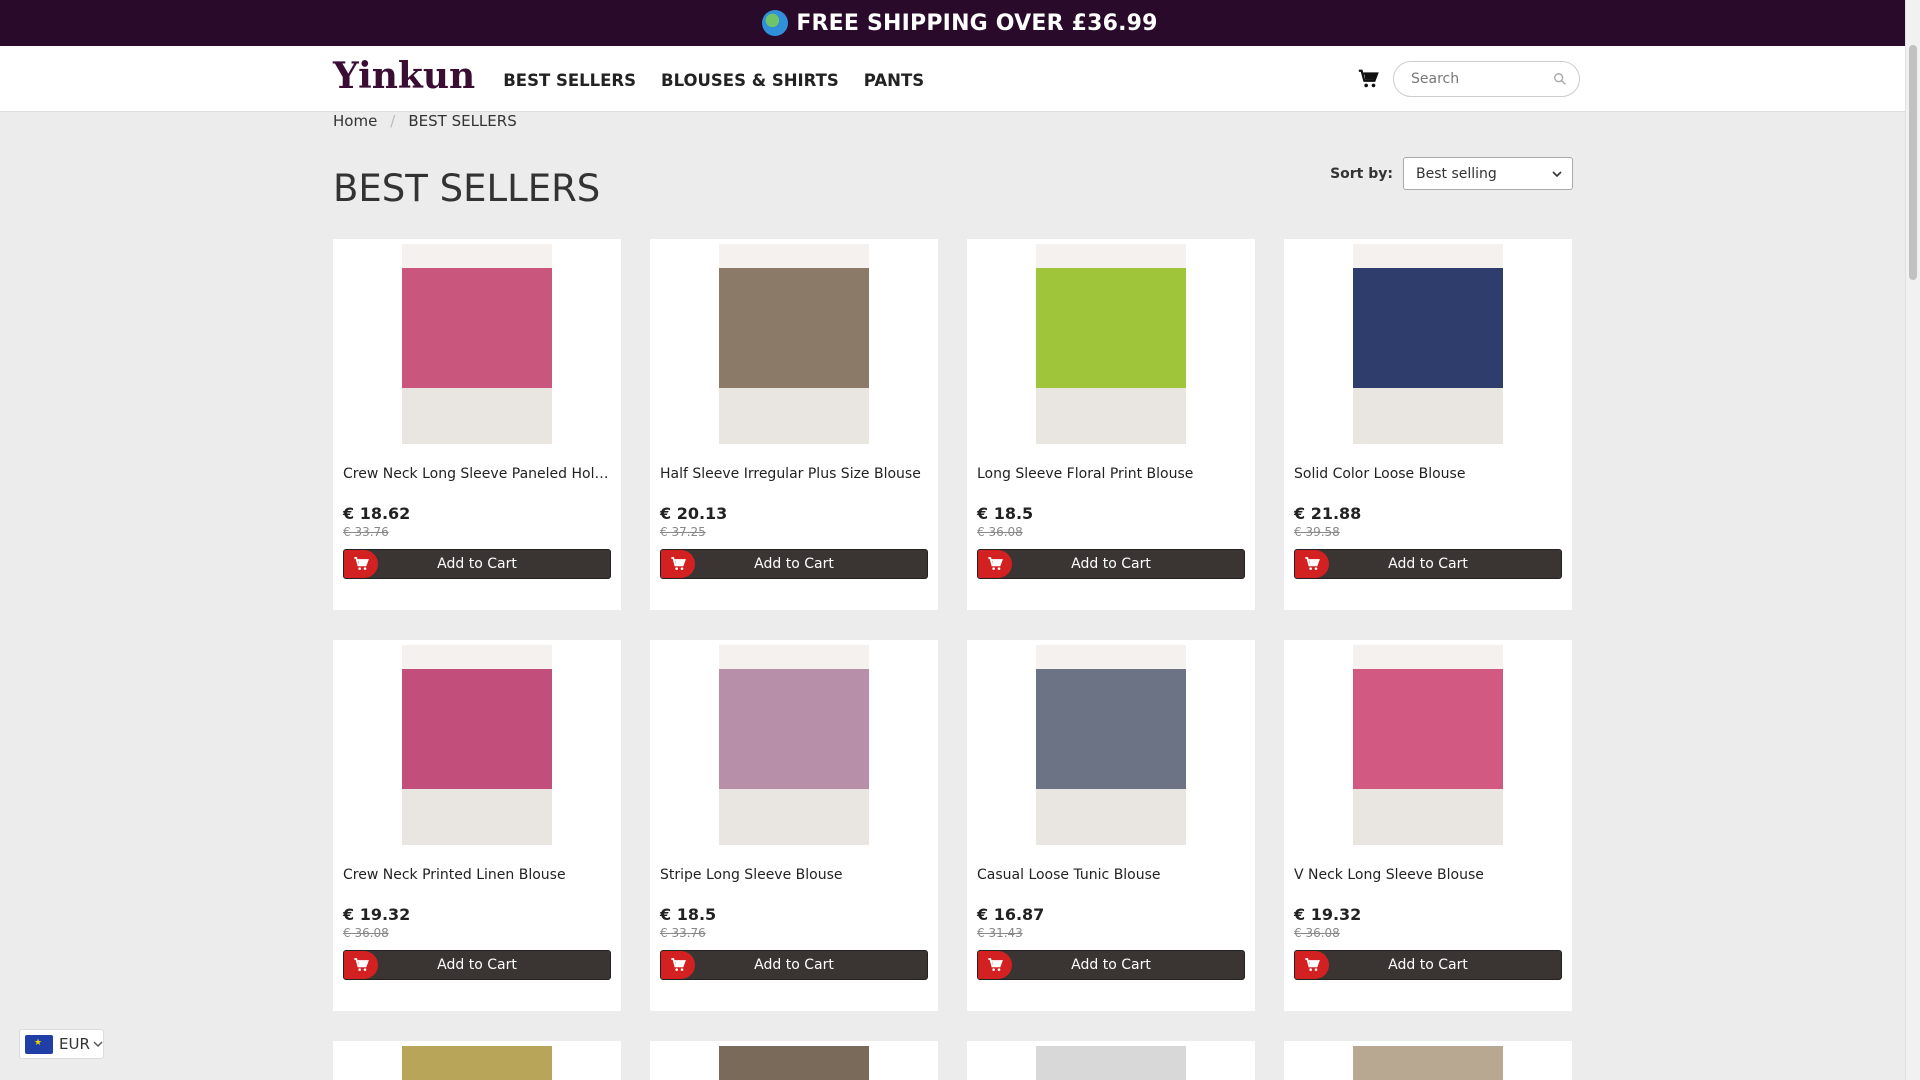 This screenshot has height=1080, width=1920. Describe the element at coordinates (1435, 79) in the screenshot. I see `search-placeholder: Search` at that location.